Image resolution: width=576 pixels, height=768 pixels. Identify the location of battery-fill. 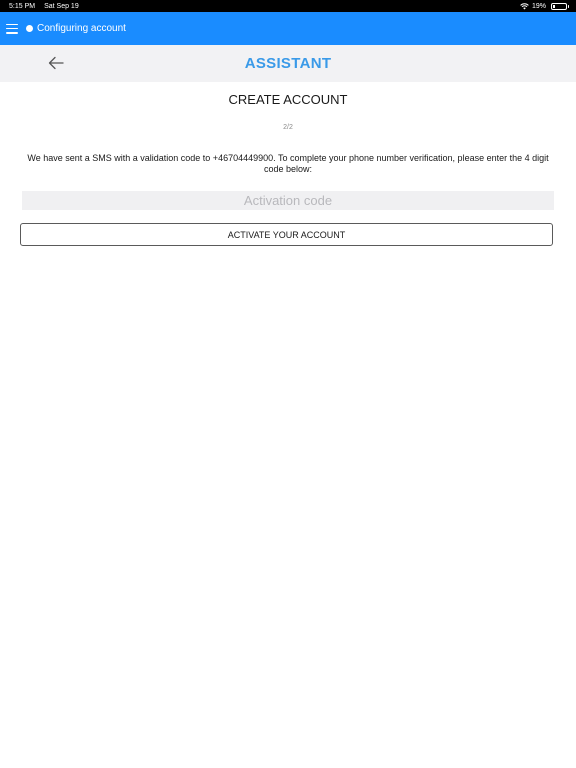
(554, 6).